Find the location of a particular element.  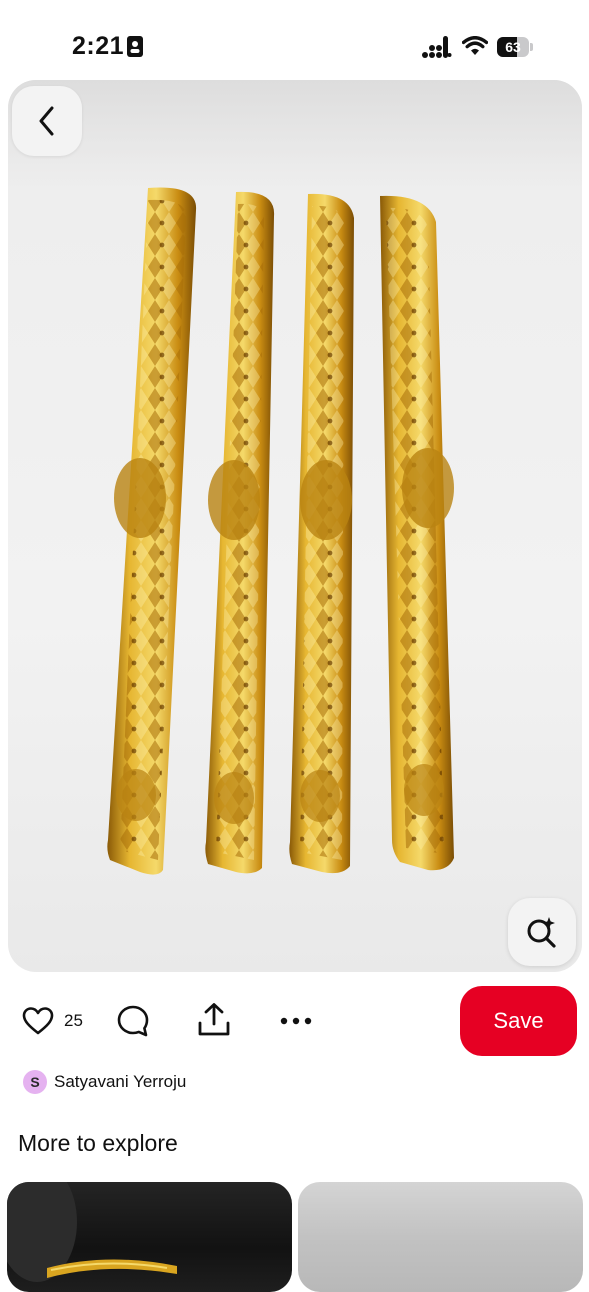

visual-search-button is located at coordinates (542, 932).